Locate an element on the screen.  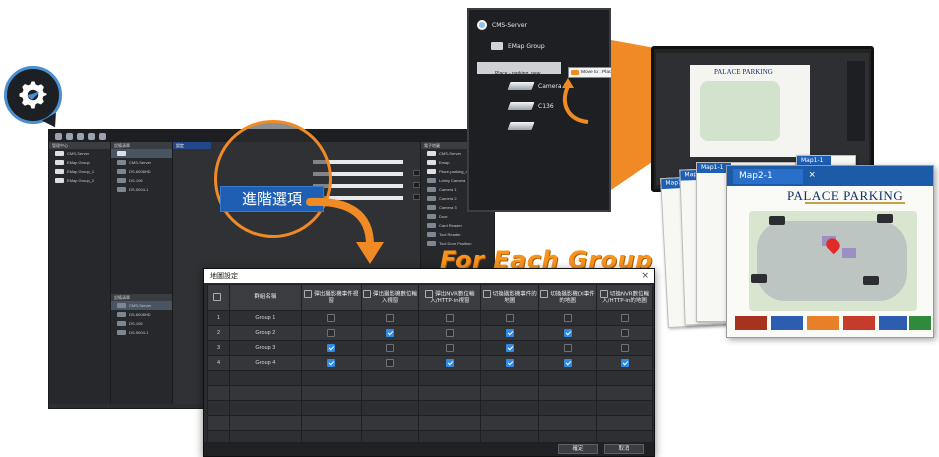
monitor-map-view: PALACE PARKING is located at coordinates (750, 111).